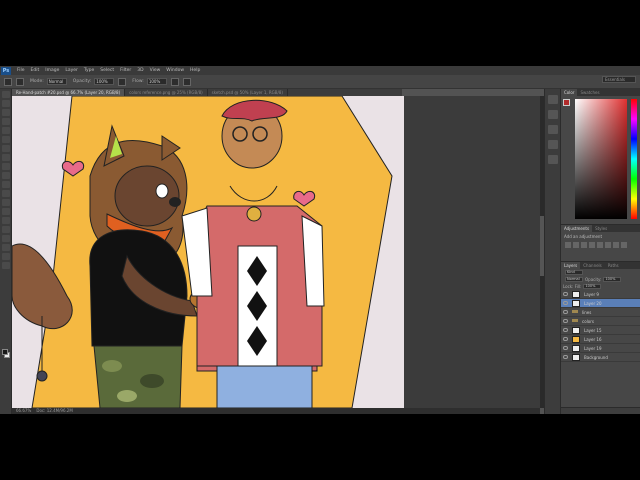 The image size is (640, 480). What do you see at coordinates (593, 279) in the screenshot?
I see `layer-opacity-label: Opacity:` at bounding box center [593, 279].